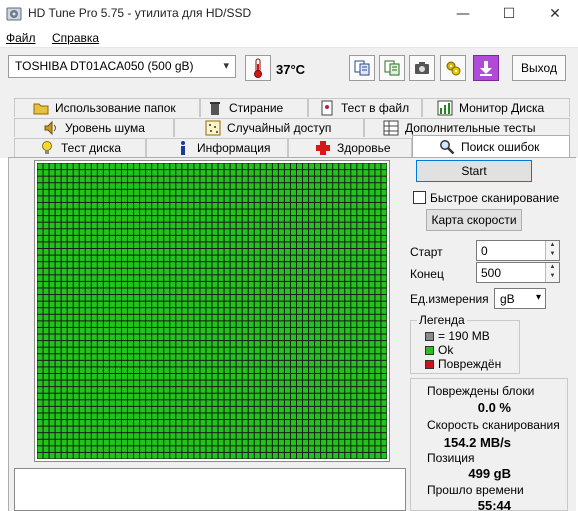 This screenshot has width=578, height=511. I want to click on maximize-button: ☐, so click(509, 14).